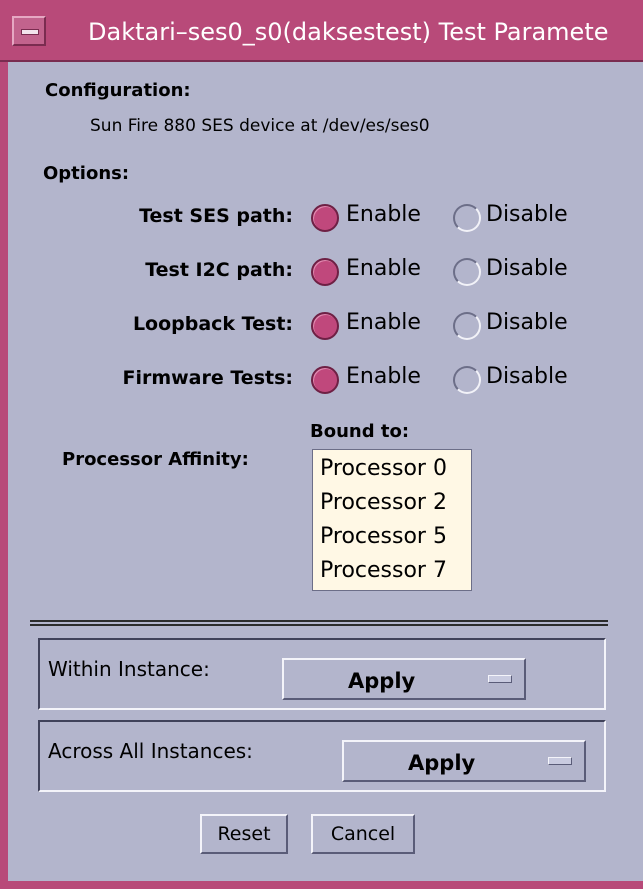 This screenshot has height=889, width=643. What do you see at coordinates (360, 431) in the screenshot?
I see `bound-to-label: Bound to:` at bounding box center [360, 431].